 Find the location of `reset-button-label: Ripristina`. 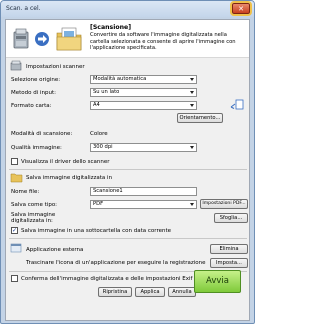

reset-button-label: Ripristina is located at coordinates (115, 292).